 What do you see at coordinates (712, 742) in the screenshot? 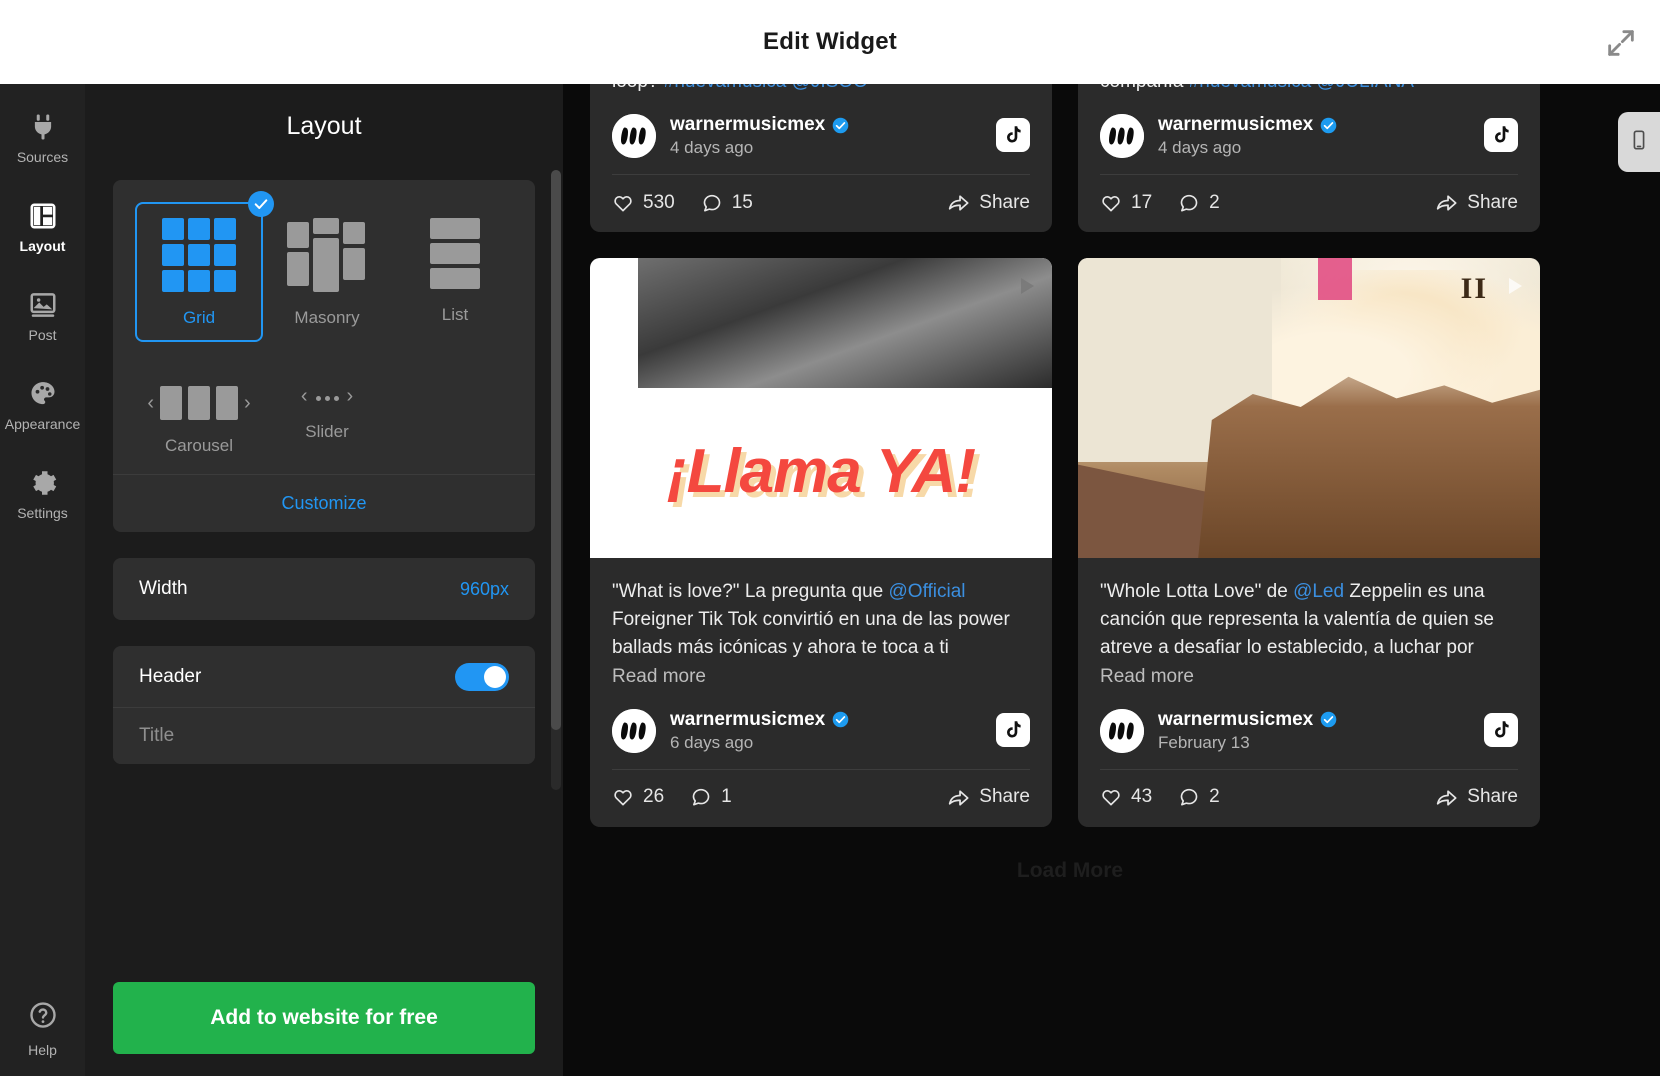
I see `post-timestamp: 6 days ago` at bounding box center [712, 742].